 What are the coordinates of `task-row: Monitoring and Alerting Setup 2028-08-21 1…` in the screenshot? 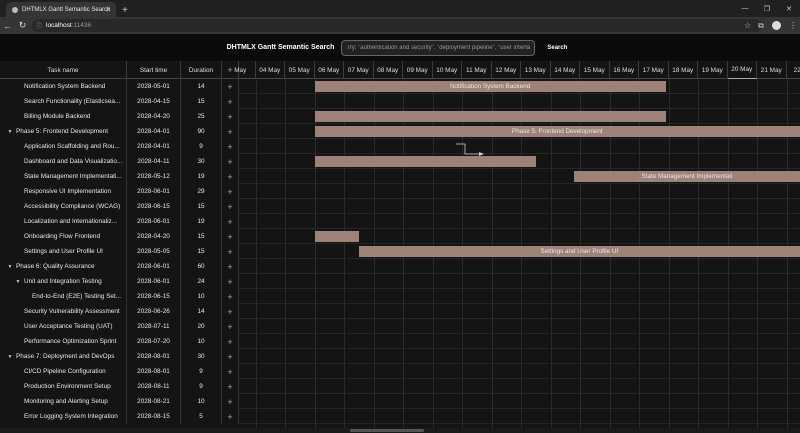 It's located at (119, 401).